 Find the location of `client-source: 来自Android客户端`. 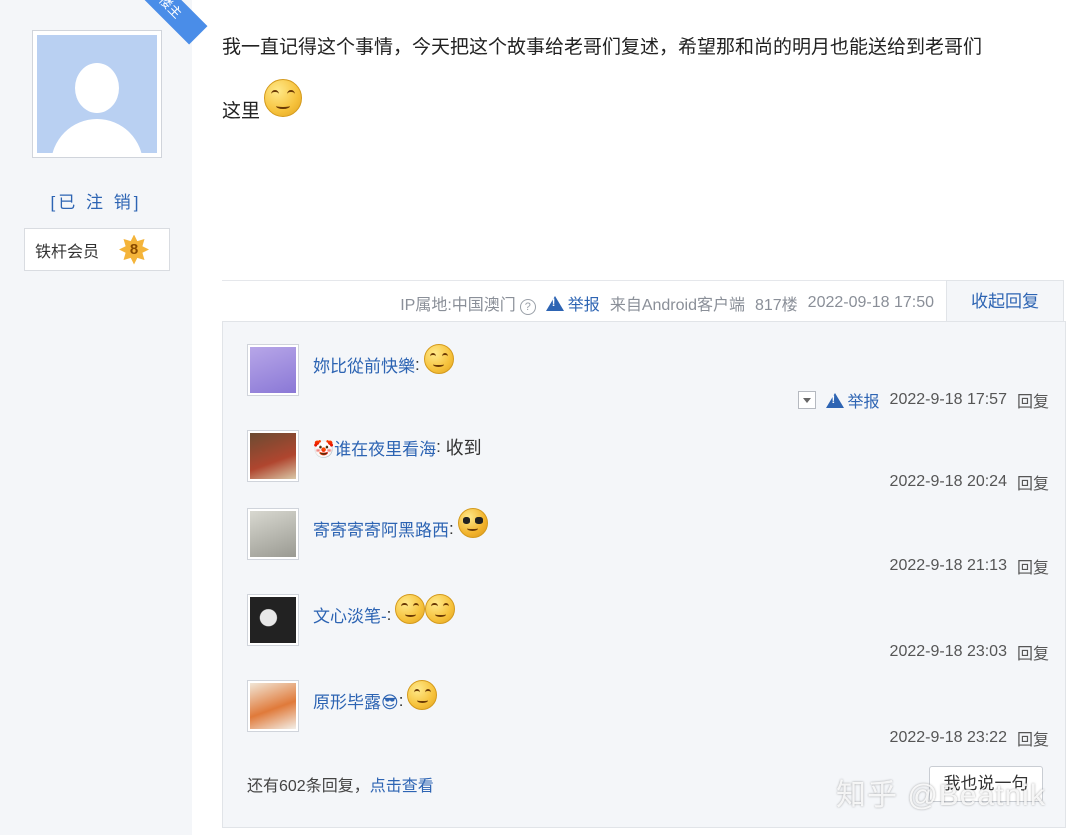

client-source: 来自Android客户端 is located at coordinates (677, 305).